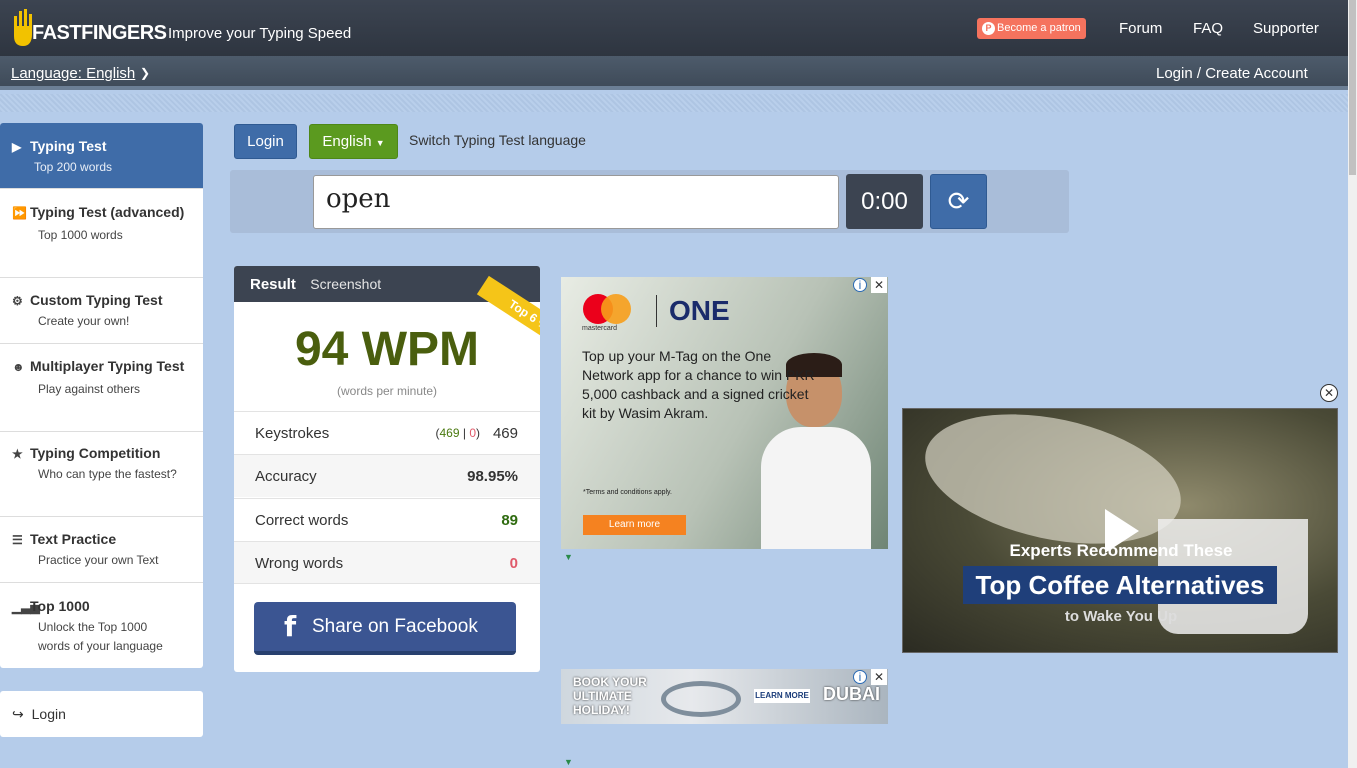  I want to click on sidebar-item-sub: Top 1000 words, so click(80, 235).